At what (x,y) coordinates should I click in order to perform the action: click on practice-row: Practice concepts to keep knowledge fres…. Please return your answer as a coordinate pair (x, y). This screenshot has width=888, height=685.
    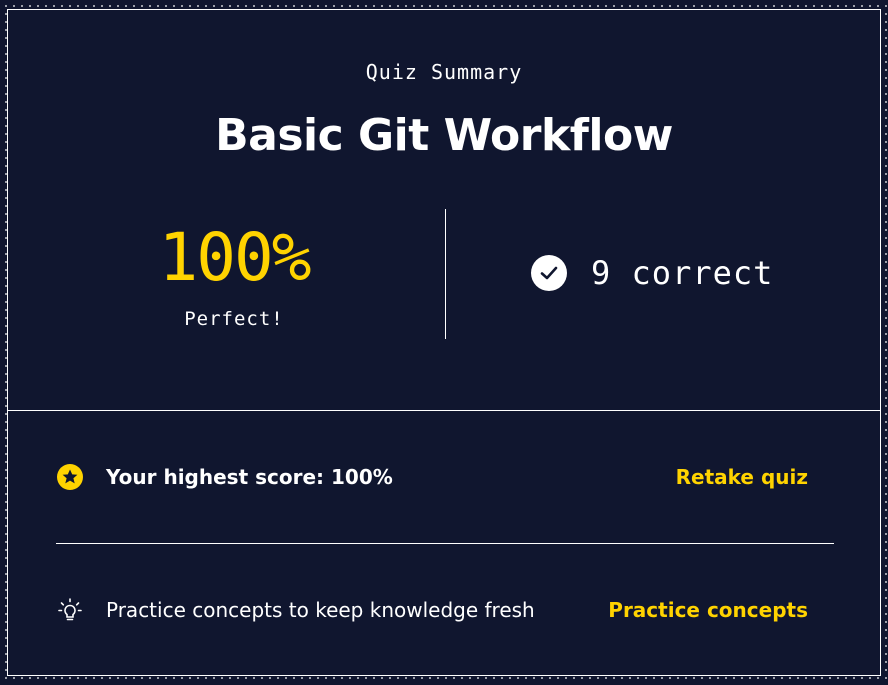
    Looking at the image, I should click on (445, 610).